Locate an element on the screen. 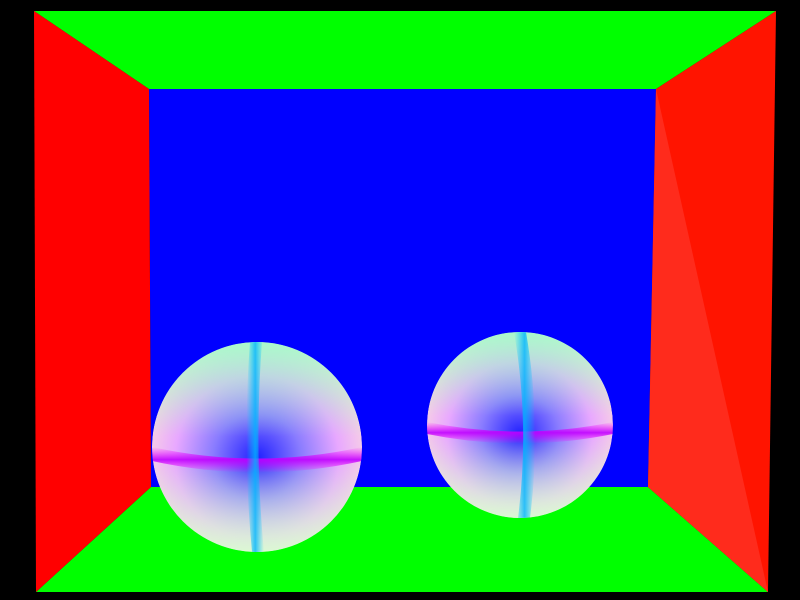 This screenshot has width=800, height=600. right-sphere is located at coordinates (520, 425).